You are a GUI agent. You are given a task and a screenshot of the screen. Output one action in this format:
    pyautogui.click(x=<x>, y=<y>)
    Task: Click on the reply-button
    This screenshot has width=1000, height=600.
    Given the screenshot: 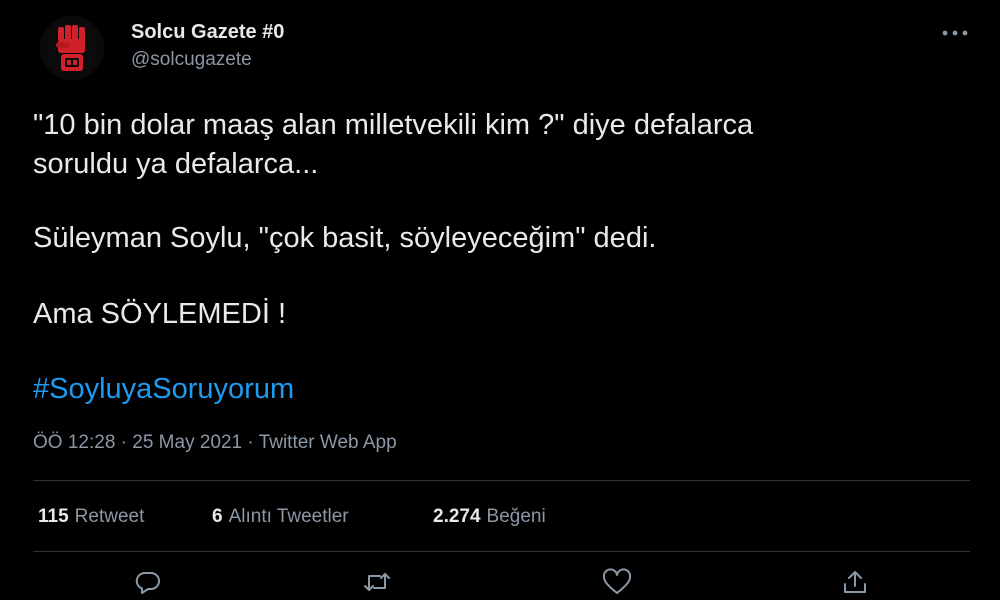 What is the action you would take?
    pyautogui.click(x=148, y=582)
    